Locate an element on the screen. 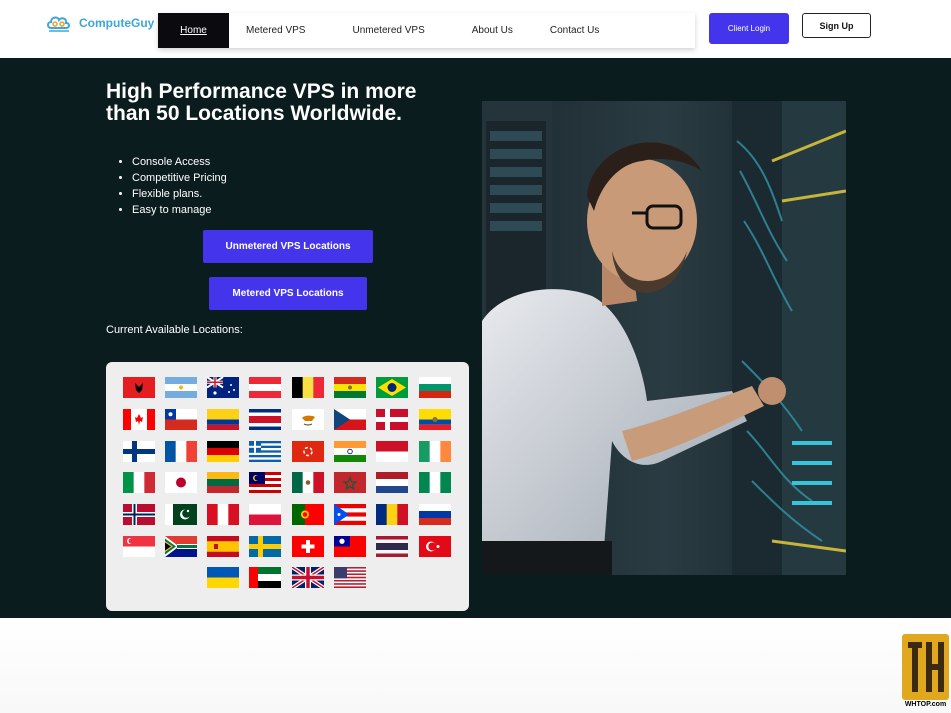 This screenshot has width=951, height=713. flag-russia-icon is located at coordinates (435, 514).